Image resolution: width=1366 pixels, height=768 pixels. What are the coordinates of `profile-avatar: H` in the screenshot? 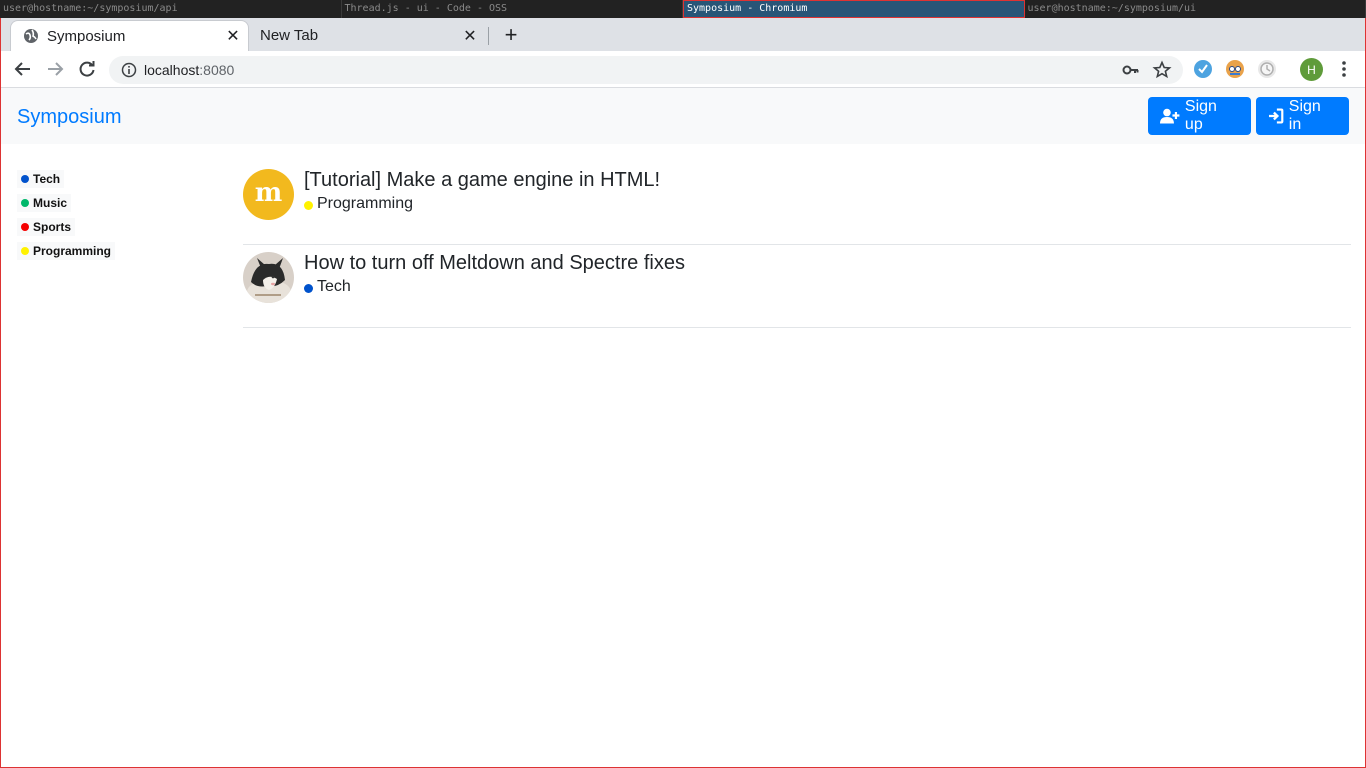 It's located at (1311, 69).